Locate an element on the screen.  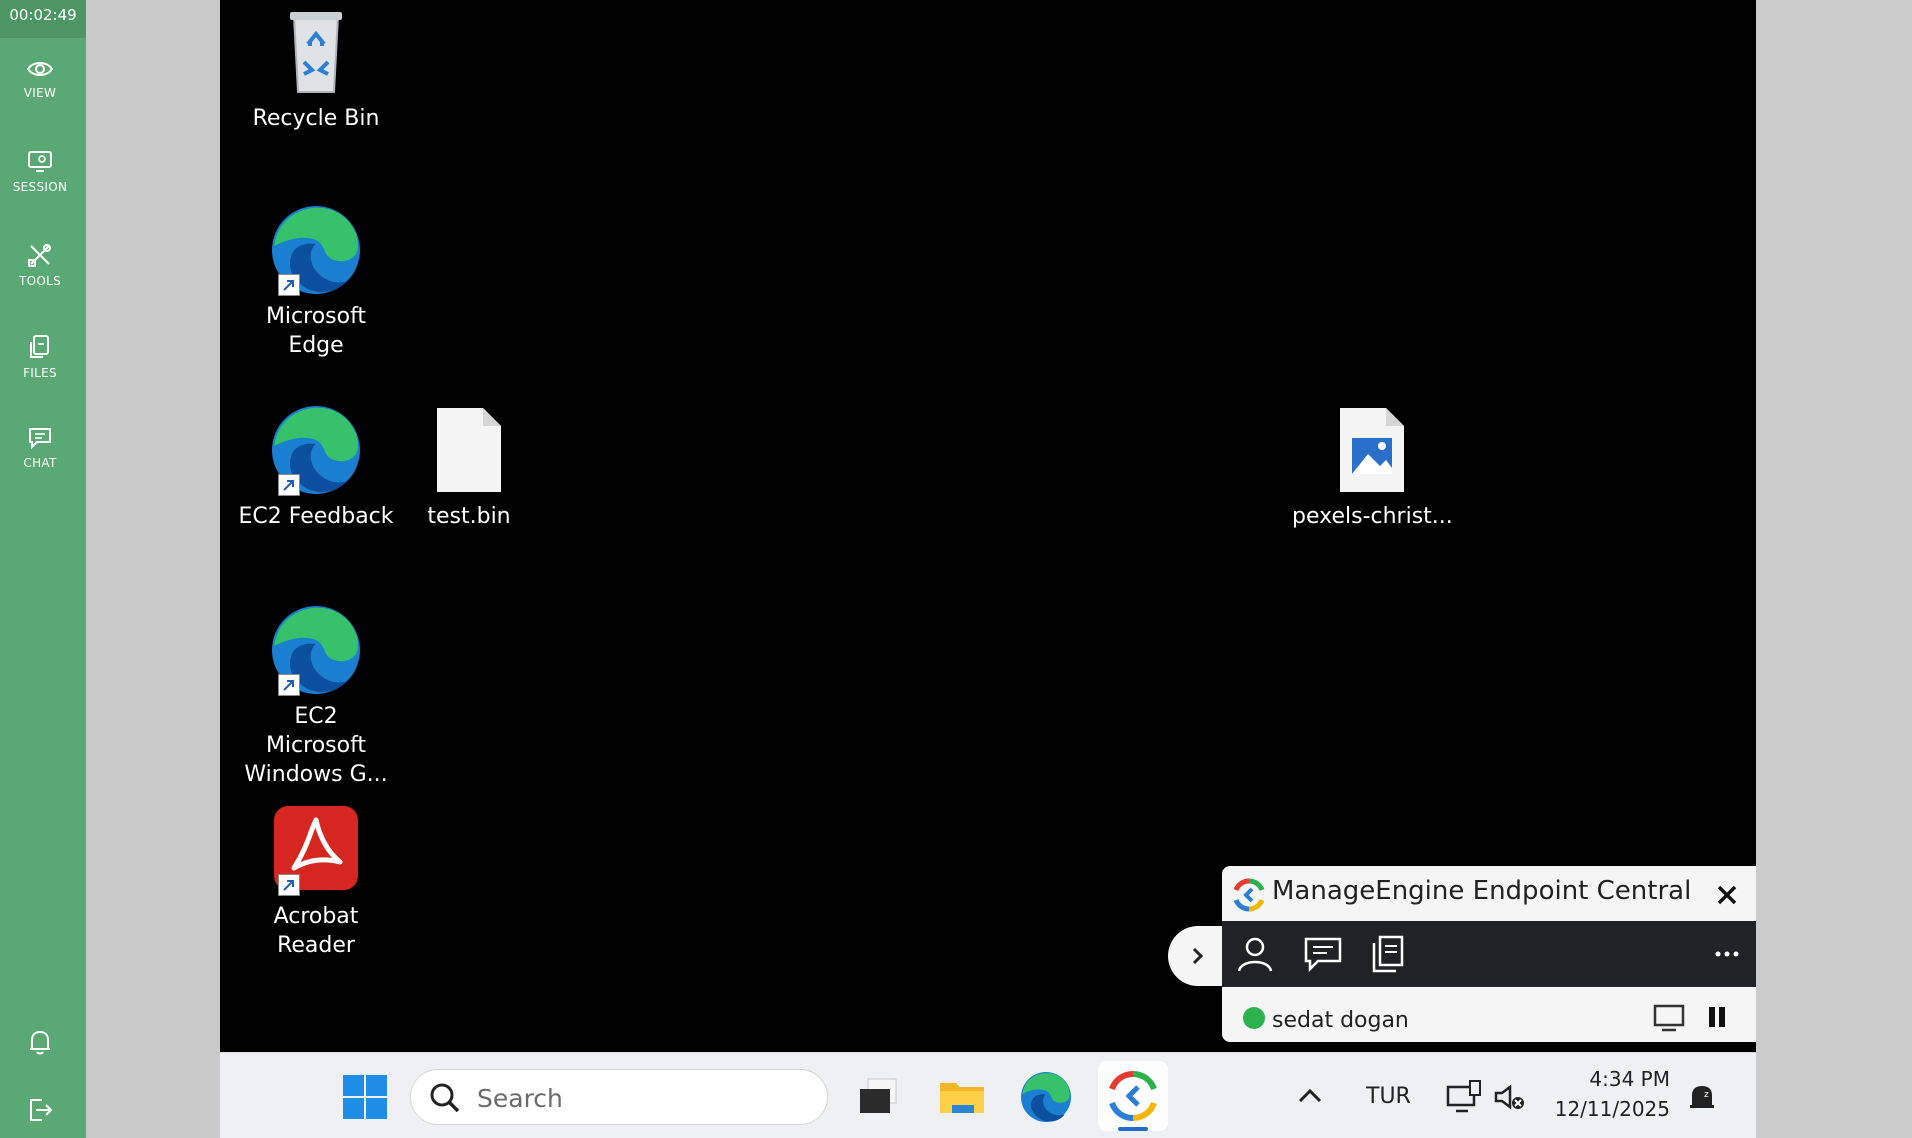
sidebar-item-files: FILES is located at coordinates (40, 371).